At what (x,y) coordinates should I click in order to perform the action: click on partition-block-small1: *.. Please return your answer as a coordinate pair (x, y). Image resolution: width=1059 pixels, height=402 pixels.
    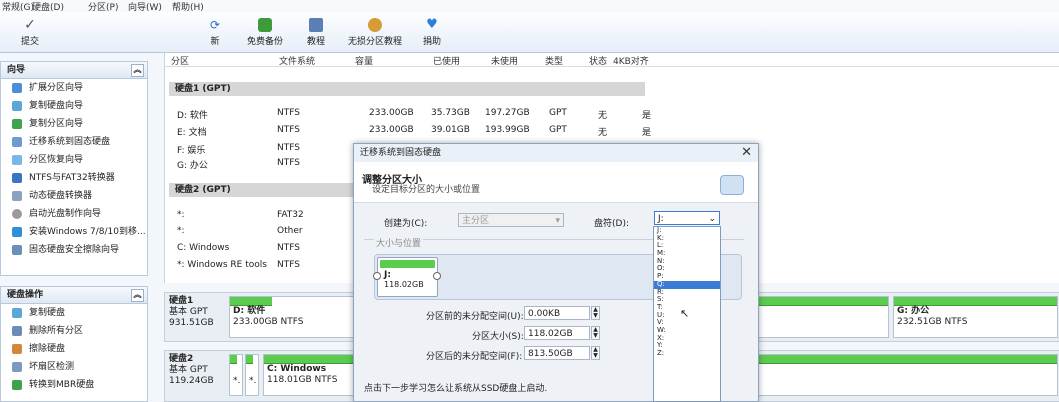
    Looking at the image, I should click on (236, 375).